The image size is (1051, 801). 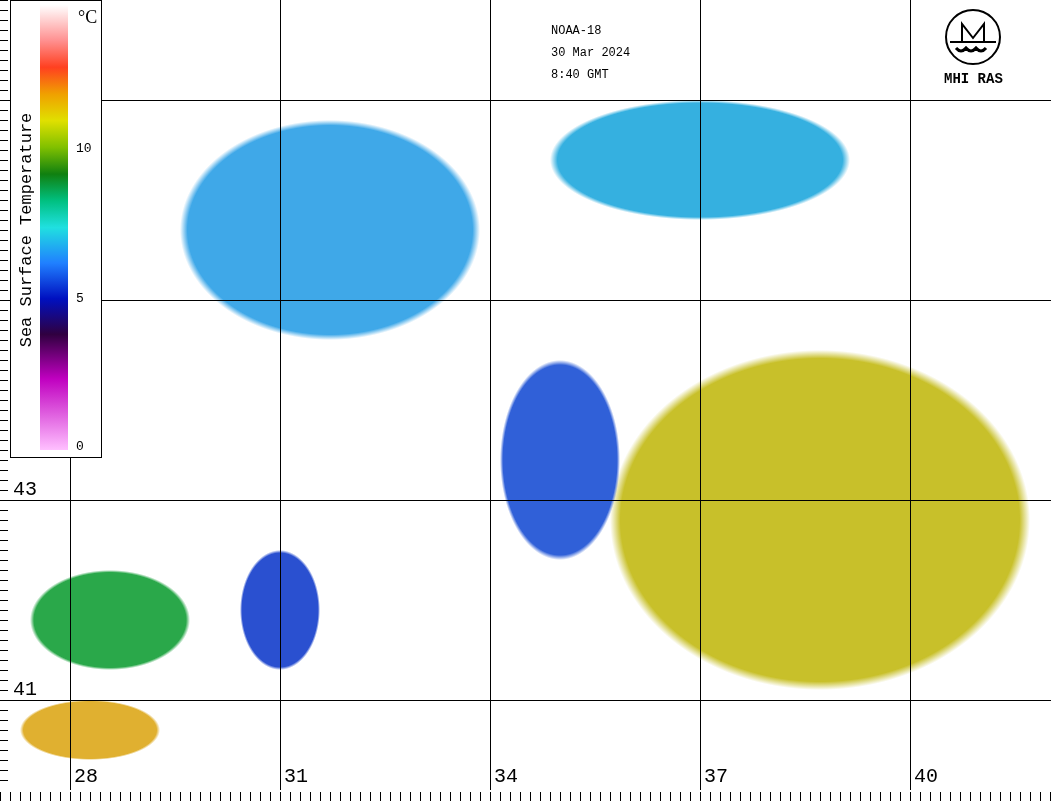 I want to click on colorbar-tick-label: 0, so click(x=80, y=446).